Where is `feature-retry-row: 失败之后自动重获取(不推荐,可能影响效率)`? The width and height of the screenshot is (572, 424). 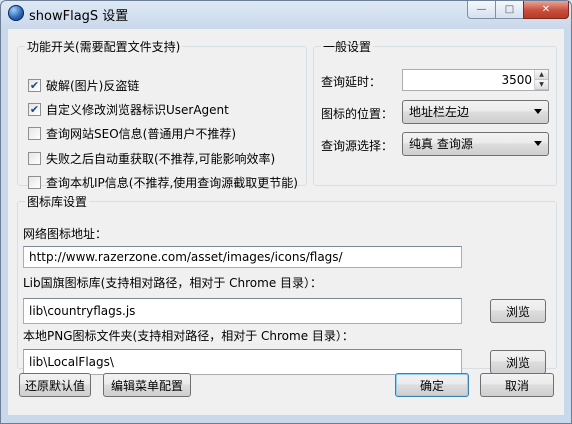
feature-retry-row: 失败之后自动重获取(不推荐,可能影响效率) is located at coordinates (151, 158).